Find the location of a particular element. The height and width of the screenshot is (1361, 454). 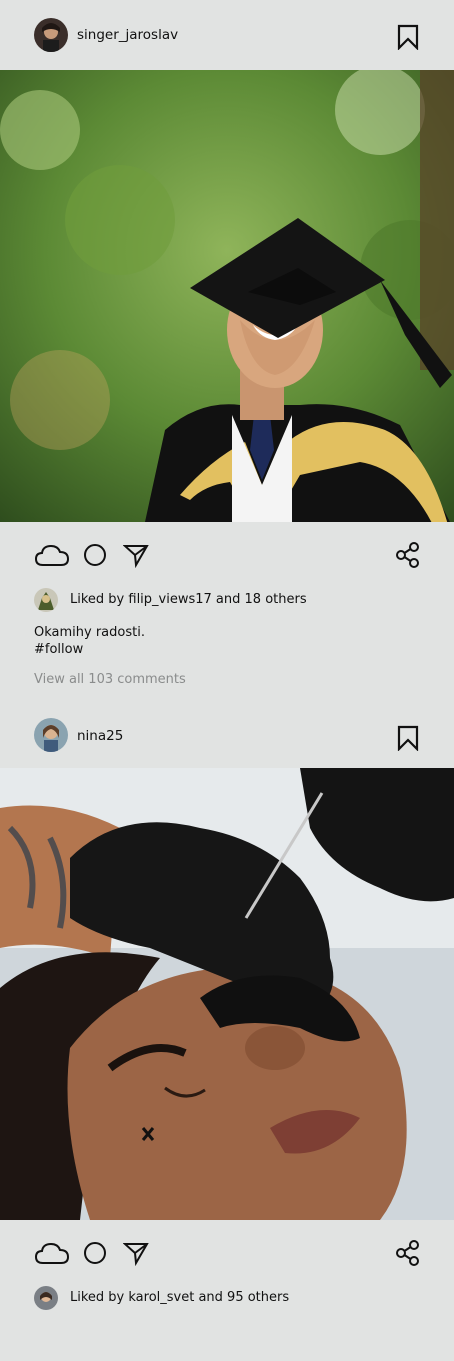

view-comments-link: View all 103 comments is located at coordinates (227, 678).